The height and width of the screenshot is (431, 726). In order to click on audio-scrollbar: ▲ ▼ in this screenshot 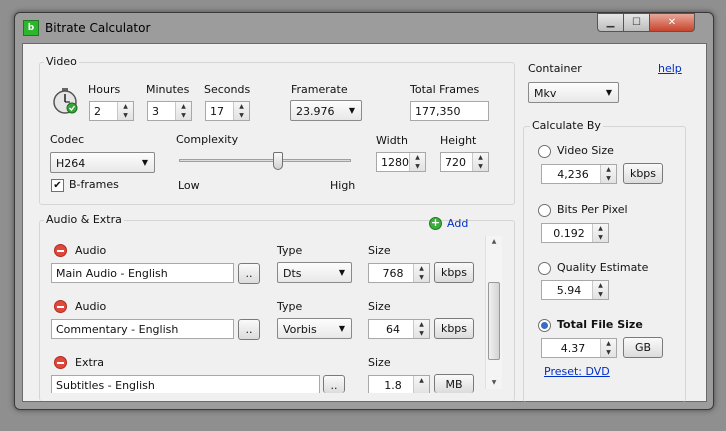, I will do `click(493, 312)`.